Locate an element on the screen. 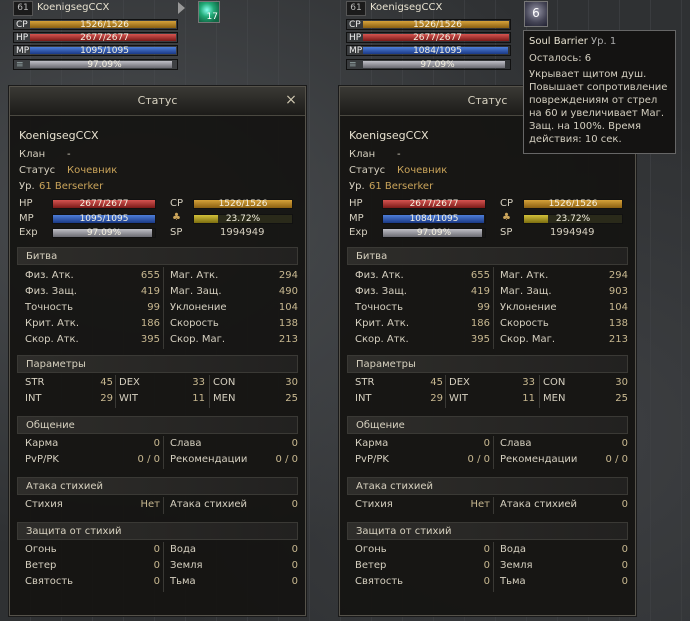 The image size is (690, 621). attr-value: 30 is located at coordinates (291, 382).